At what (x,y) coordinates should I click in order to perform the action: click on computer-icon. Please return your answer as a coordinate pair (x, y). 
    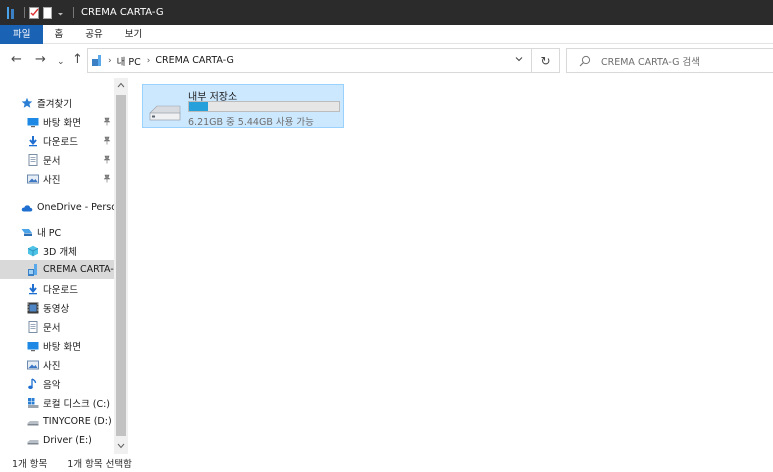
    Looking at the image, I should click on (27, 232).